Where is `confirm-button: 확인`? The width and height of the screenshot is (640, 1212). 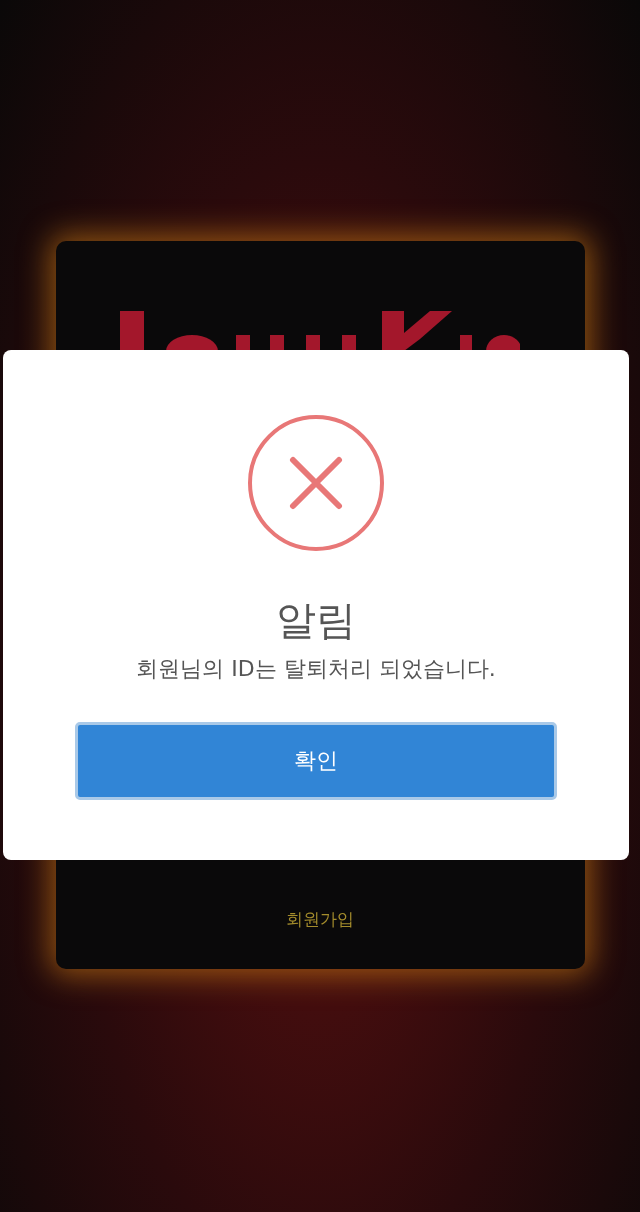
confirm-button: 확인 is located at coordinates (316, 761).